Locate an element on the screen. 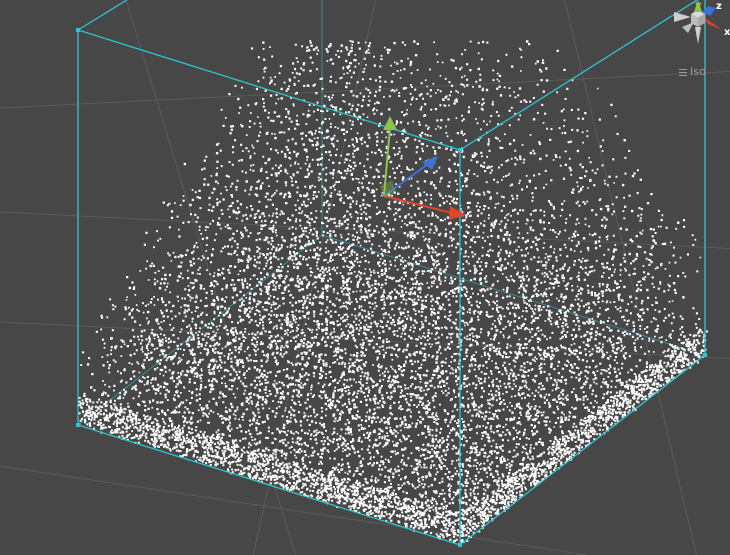 This screenshot has width=730, height=555. orientation-gizmo: y z x is located at coordinates (697, 28).